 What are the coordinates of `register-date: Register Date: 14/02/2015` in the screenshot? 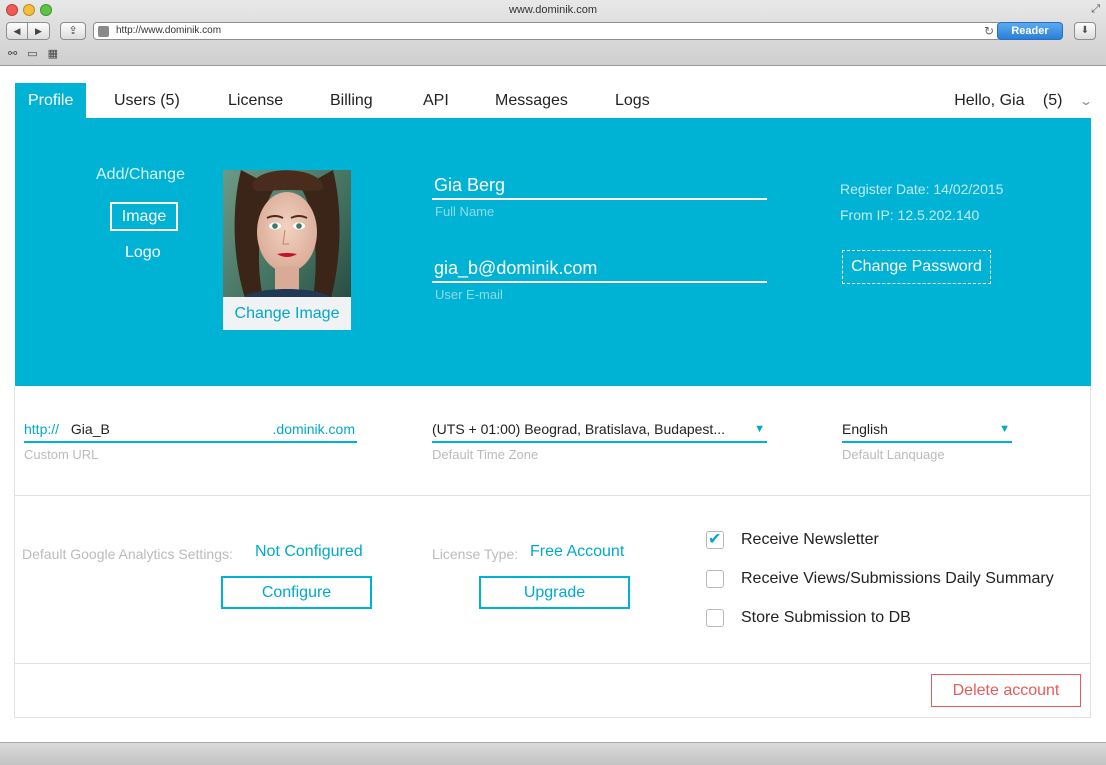 It's located at (922, 189).